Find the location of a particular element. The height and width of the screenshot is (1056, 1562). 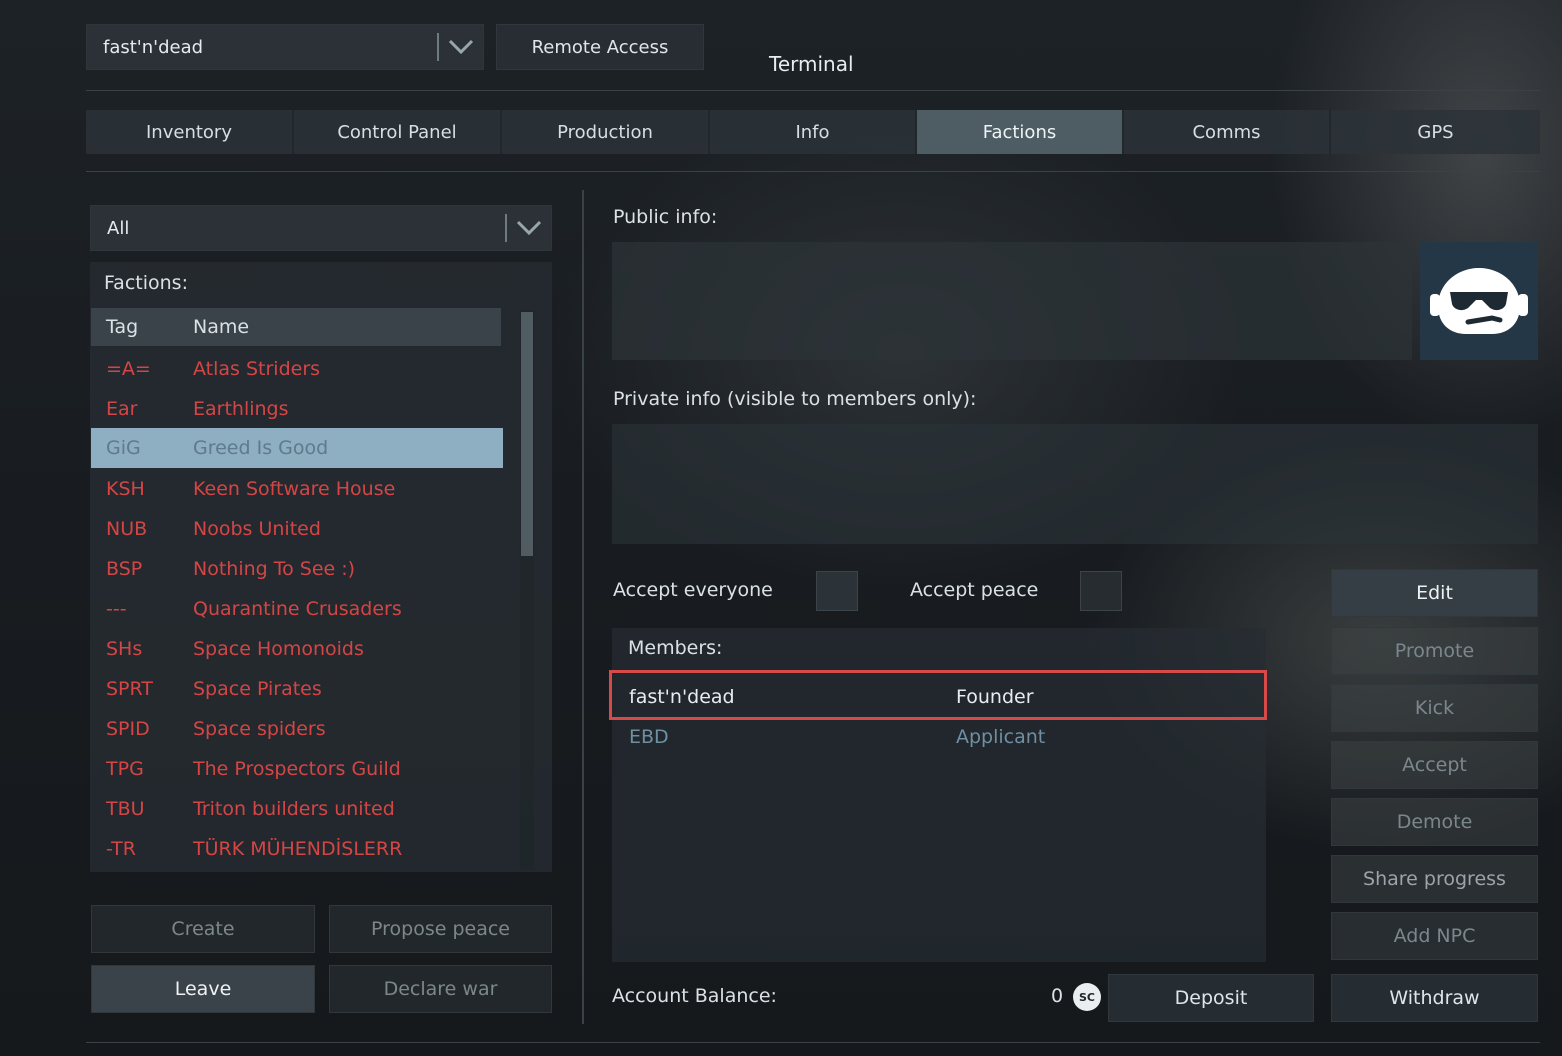

faction-tag: KSH is located at coordinates (125, 489).